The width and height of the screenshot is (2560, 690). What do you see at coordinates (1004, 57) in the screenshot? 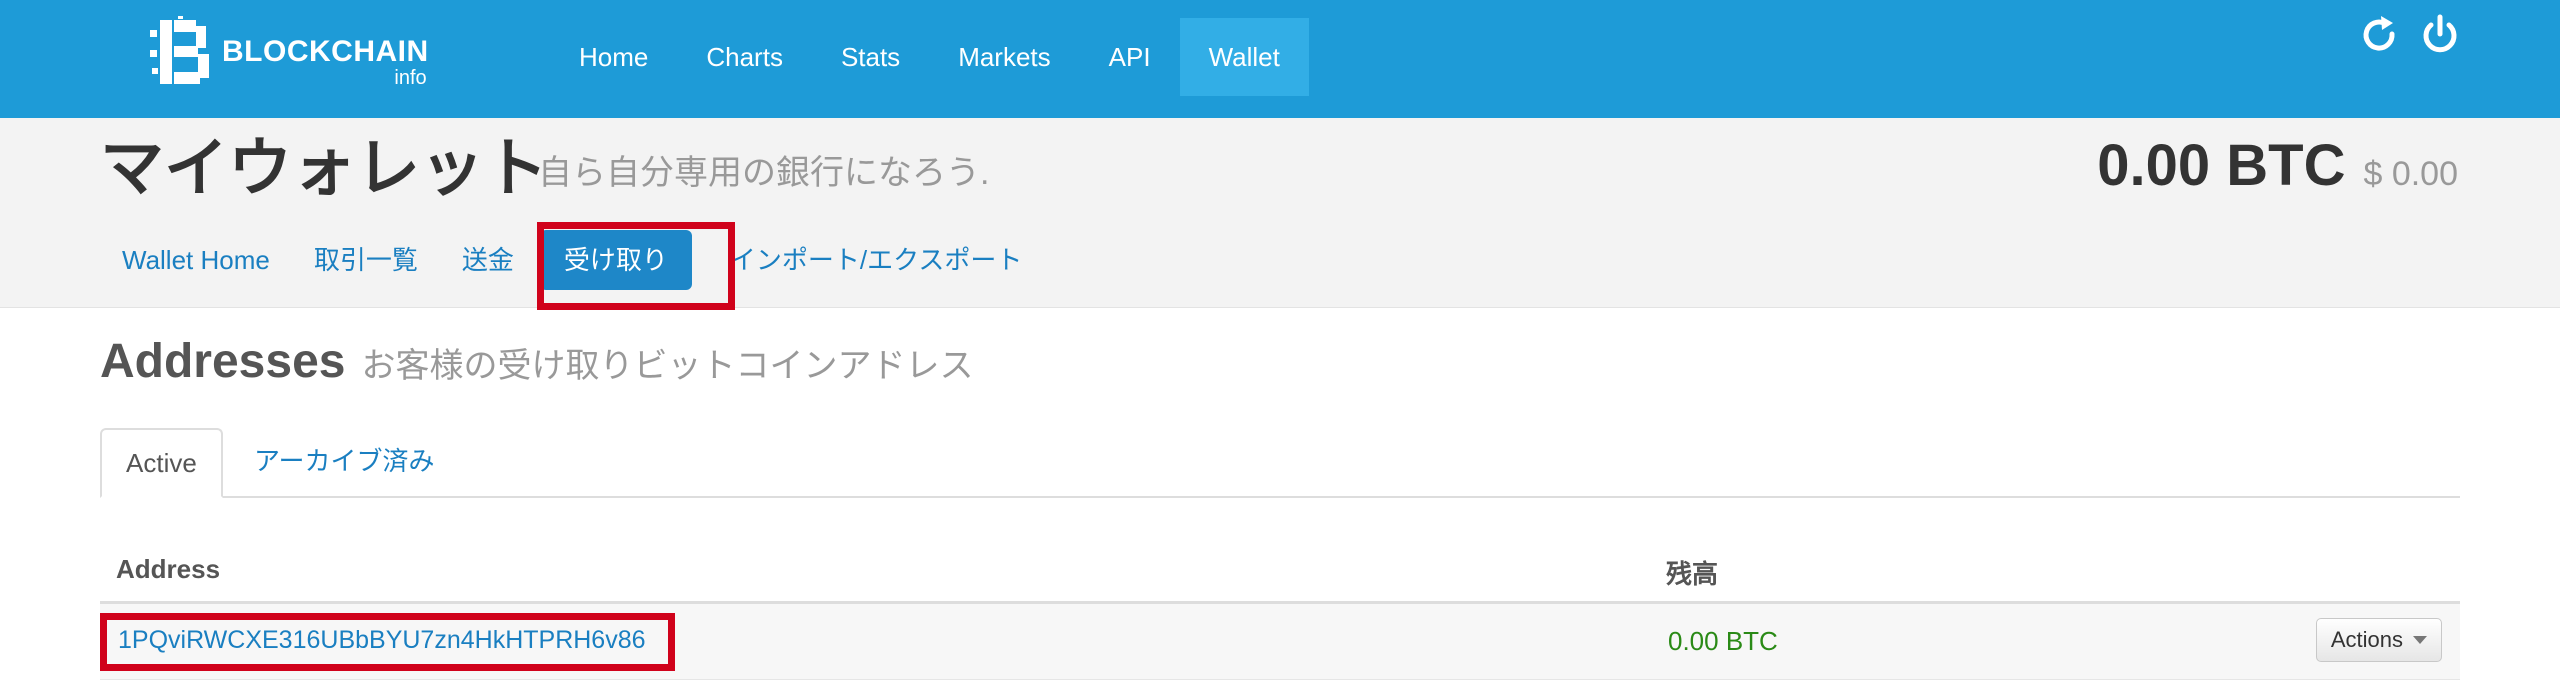
I see `nav-markets: Markets` at bounding box center [1004, 57].